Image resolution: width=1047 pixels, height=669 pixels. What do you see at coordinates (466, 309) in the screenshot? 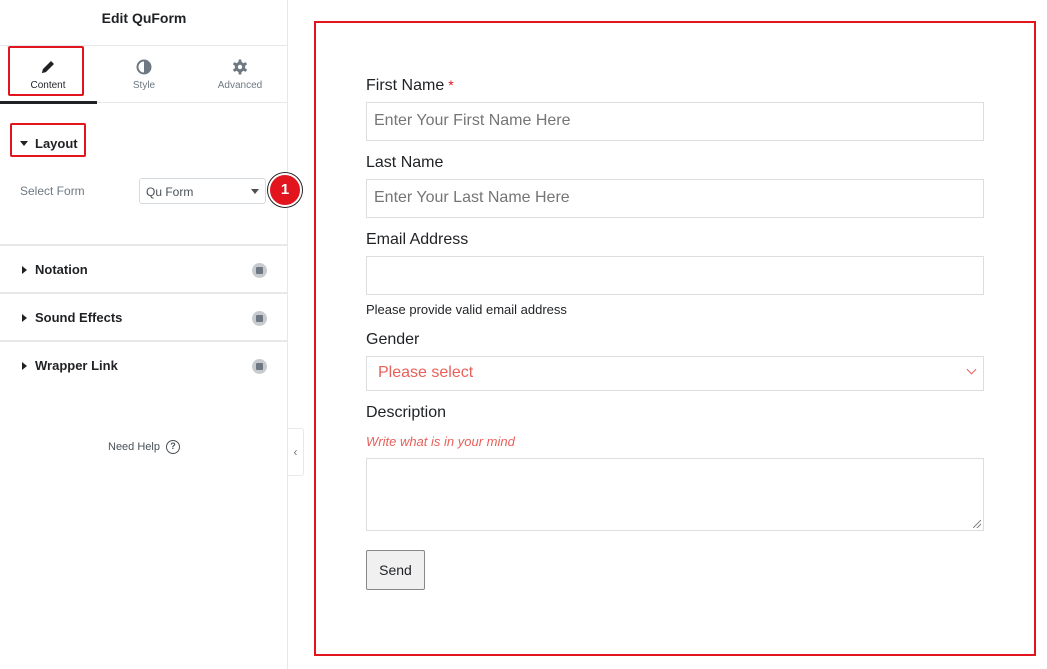
I see `email-hint: Please provide valid email address` at bounding box center [466, 309].